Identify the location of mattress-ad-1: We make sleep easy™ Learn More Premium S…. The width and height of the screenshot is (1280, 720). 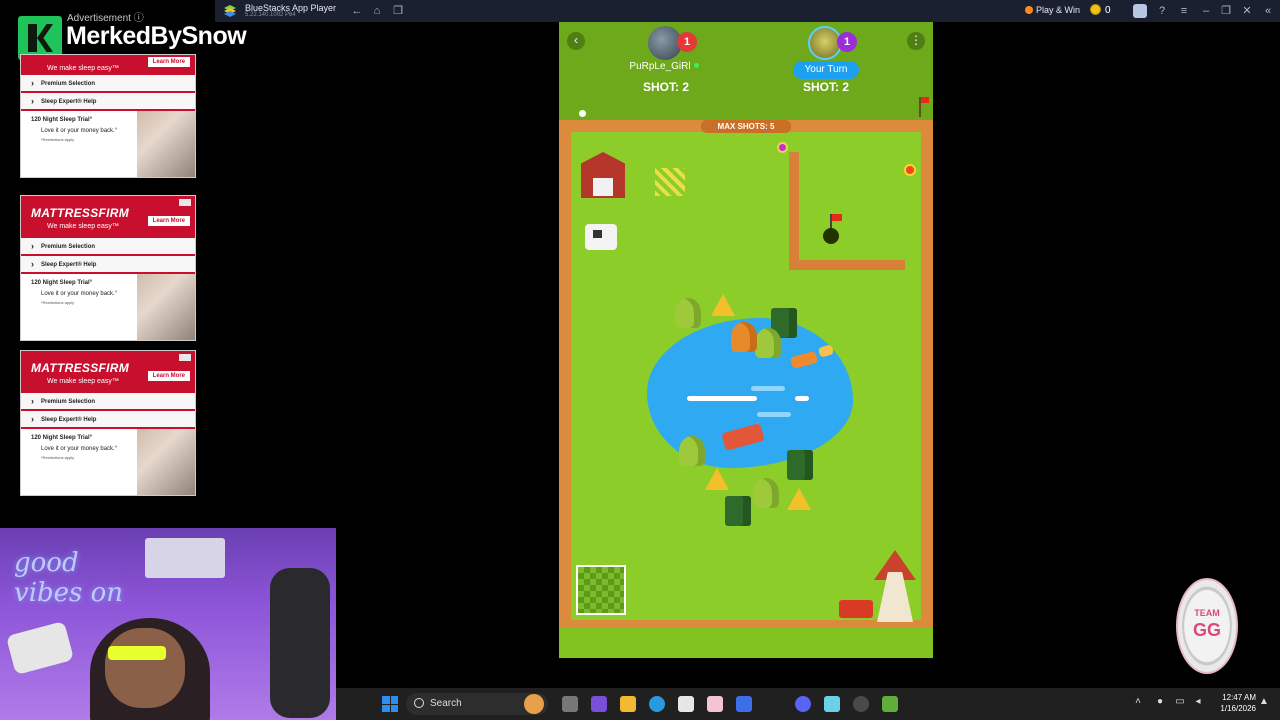
(108, 116).